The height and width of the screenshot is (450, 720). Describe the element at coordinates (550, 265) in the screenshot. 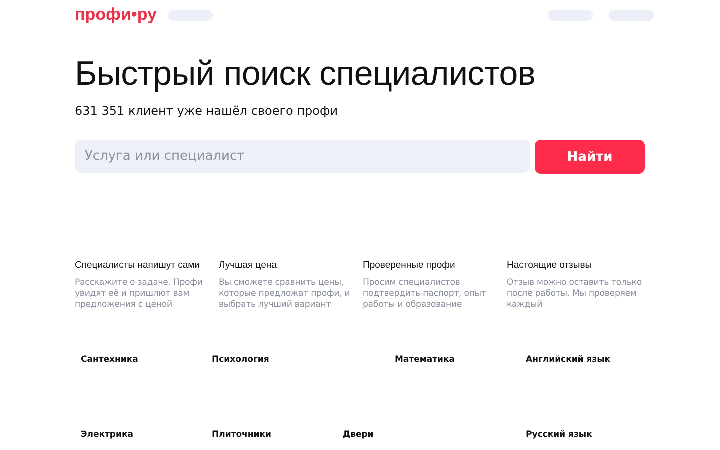

I see `feature-title: Настоящие отзывы` at that location.